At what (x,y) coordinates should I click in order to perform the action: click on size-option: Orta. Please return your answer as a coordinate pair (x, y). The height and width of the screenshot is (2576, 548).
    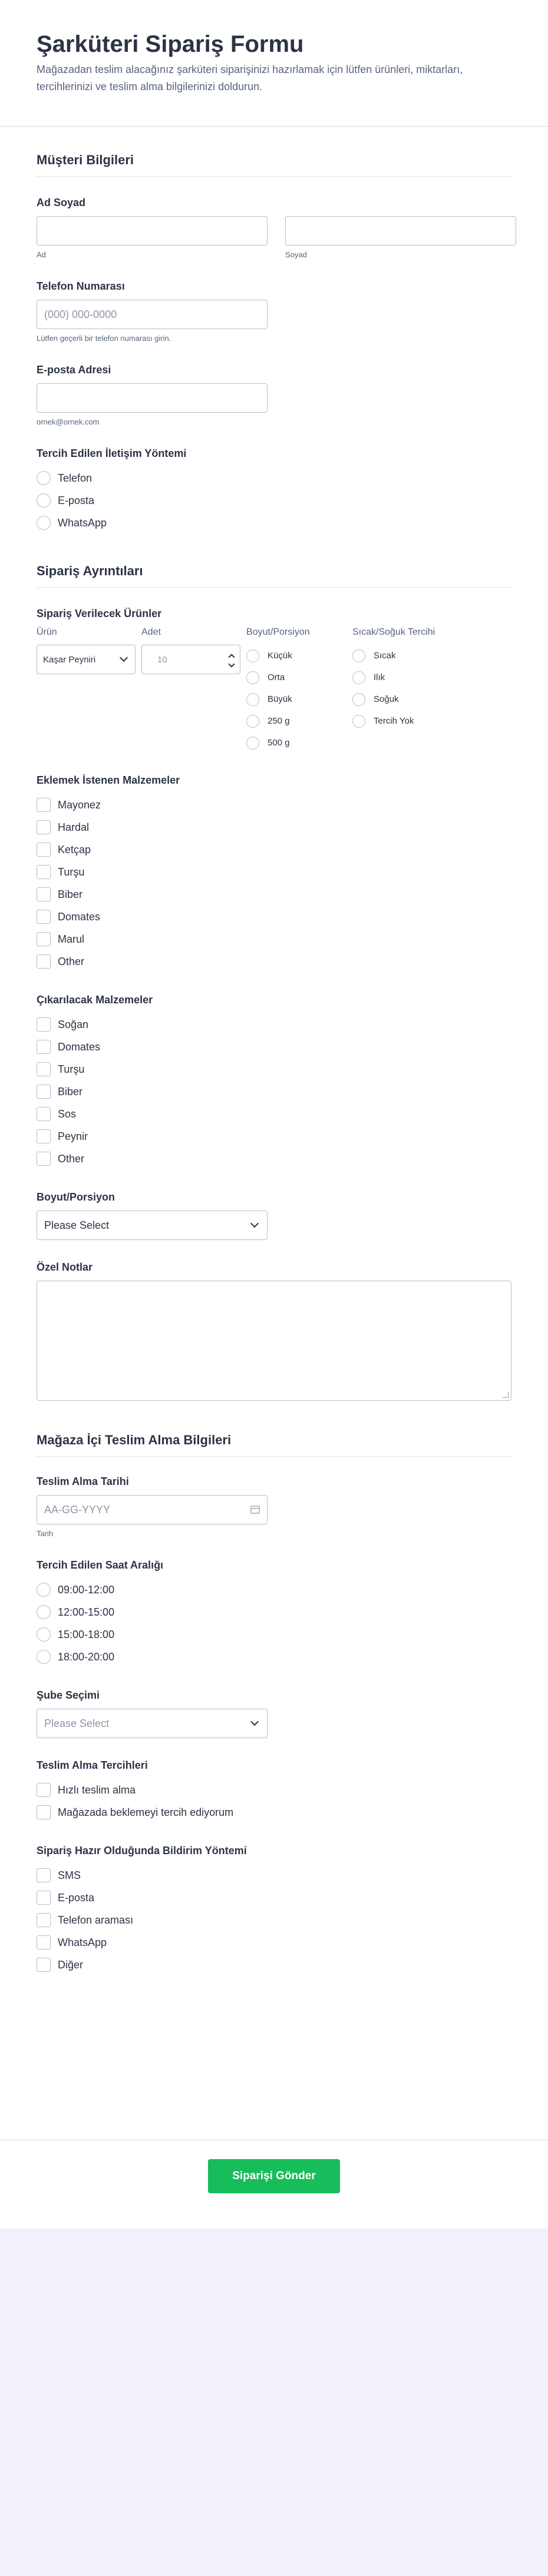
    Looking at the image, I should click on (299, 678).